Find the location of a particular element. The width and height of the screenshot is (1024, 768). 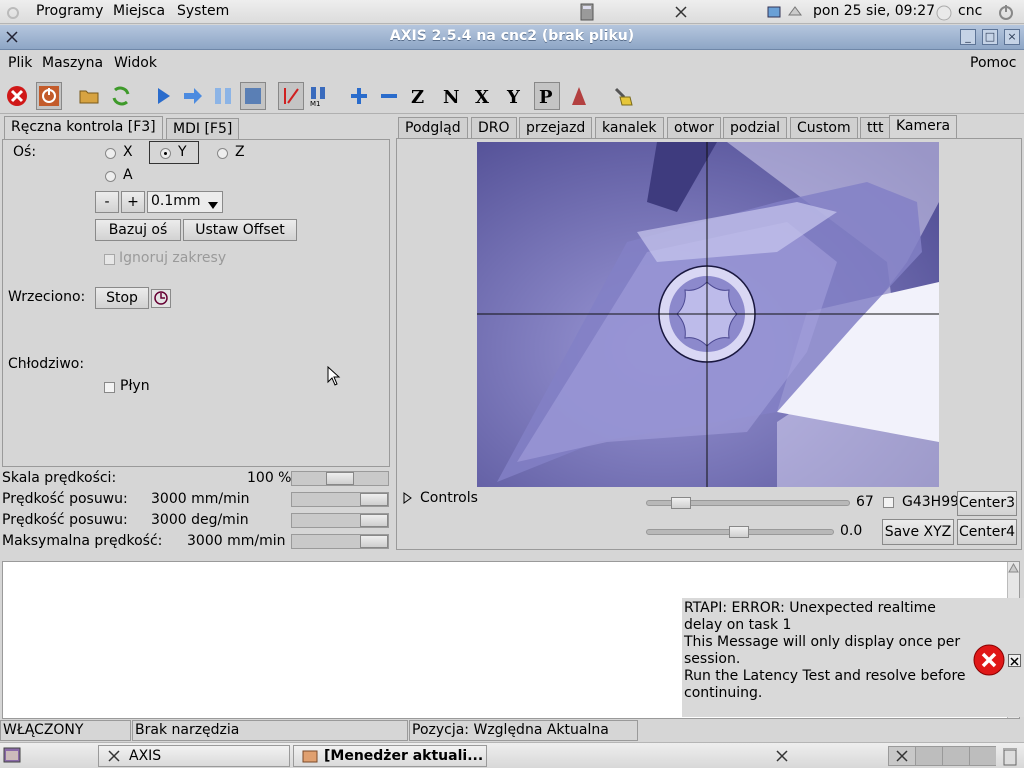

axis-y-option: Y is located at coordinates (174, 152).